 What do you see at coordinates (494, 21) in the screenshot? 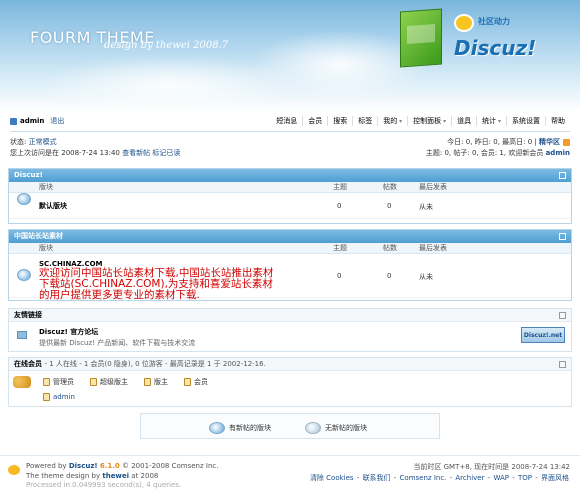
I see `discuz-logo-slogan: 社区动力` at bounding box center [494, 21].